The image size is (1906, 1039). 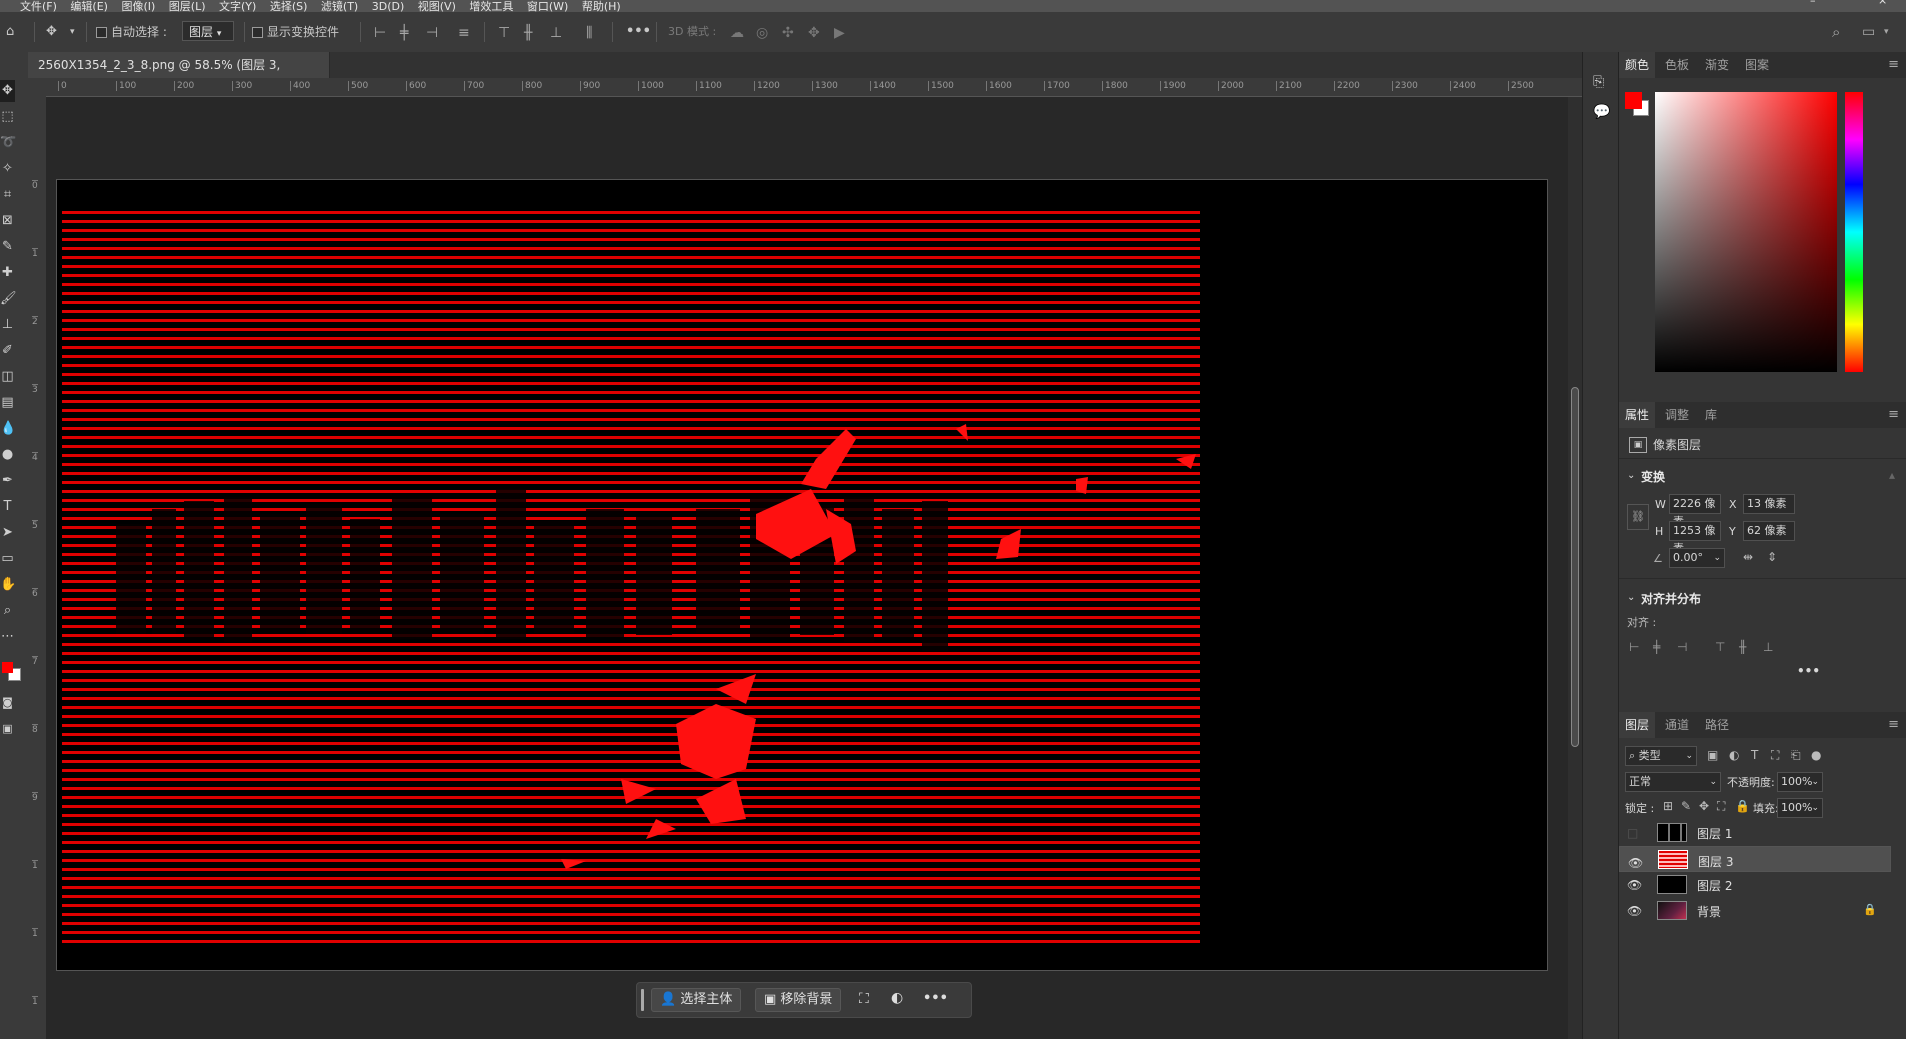 I want to click on menu-image: 图像(I), so click(x=138, y=6).